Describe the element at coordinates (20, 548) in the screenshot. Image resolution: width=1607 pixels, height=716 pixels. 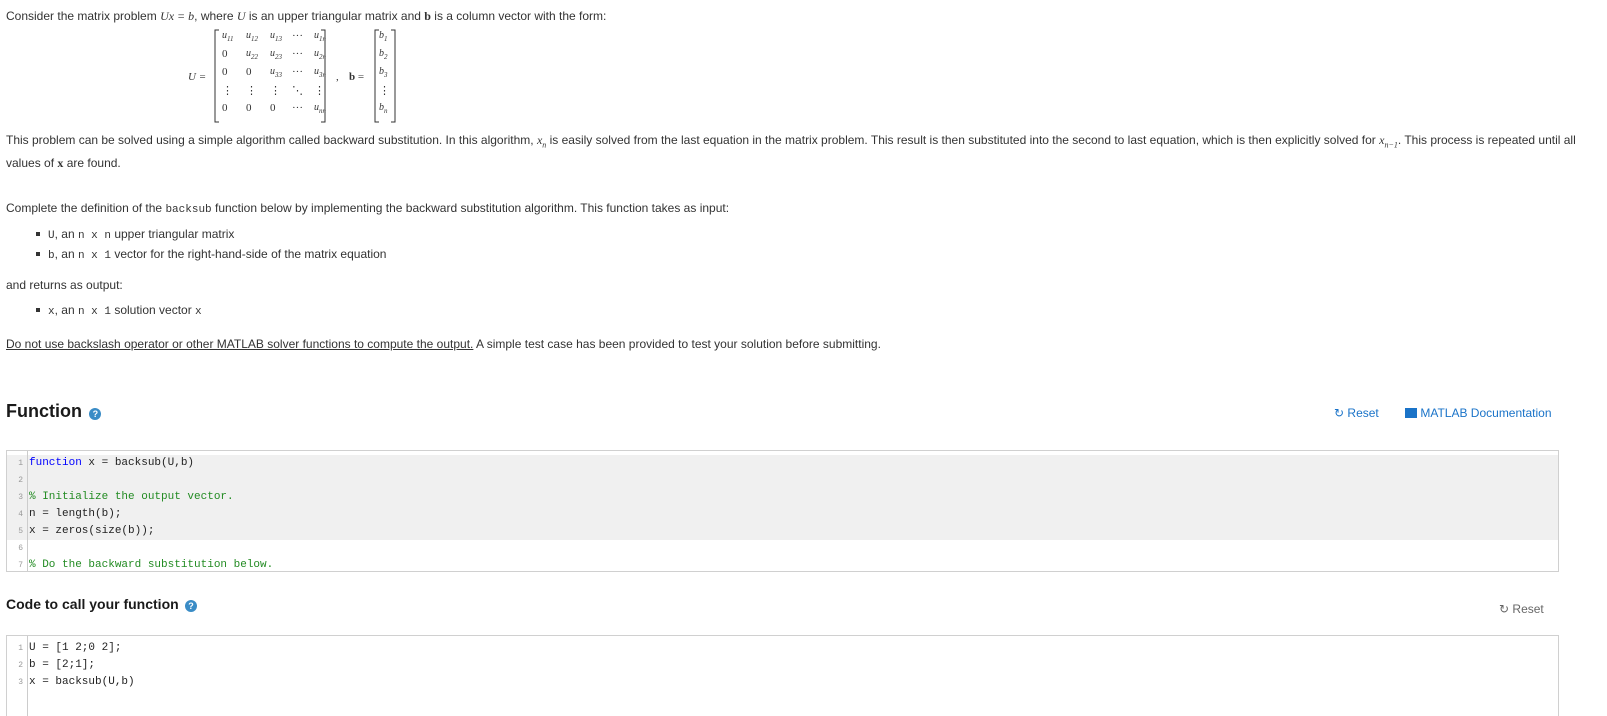
I see `line-number: 6` at that location.